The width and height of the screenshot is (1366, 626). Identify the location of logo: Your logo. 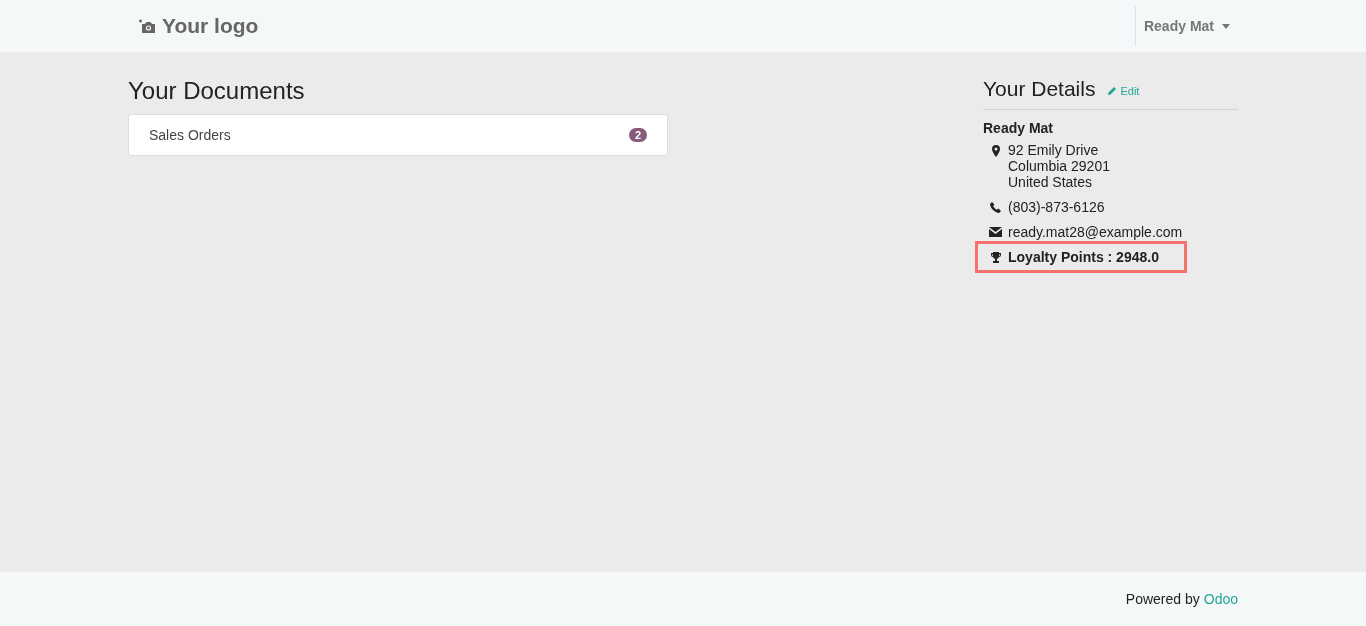
(198, 26).